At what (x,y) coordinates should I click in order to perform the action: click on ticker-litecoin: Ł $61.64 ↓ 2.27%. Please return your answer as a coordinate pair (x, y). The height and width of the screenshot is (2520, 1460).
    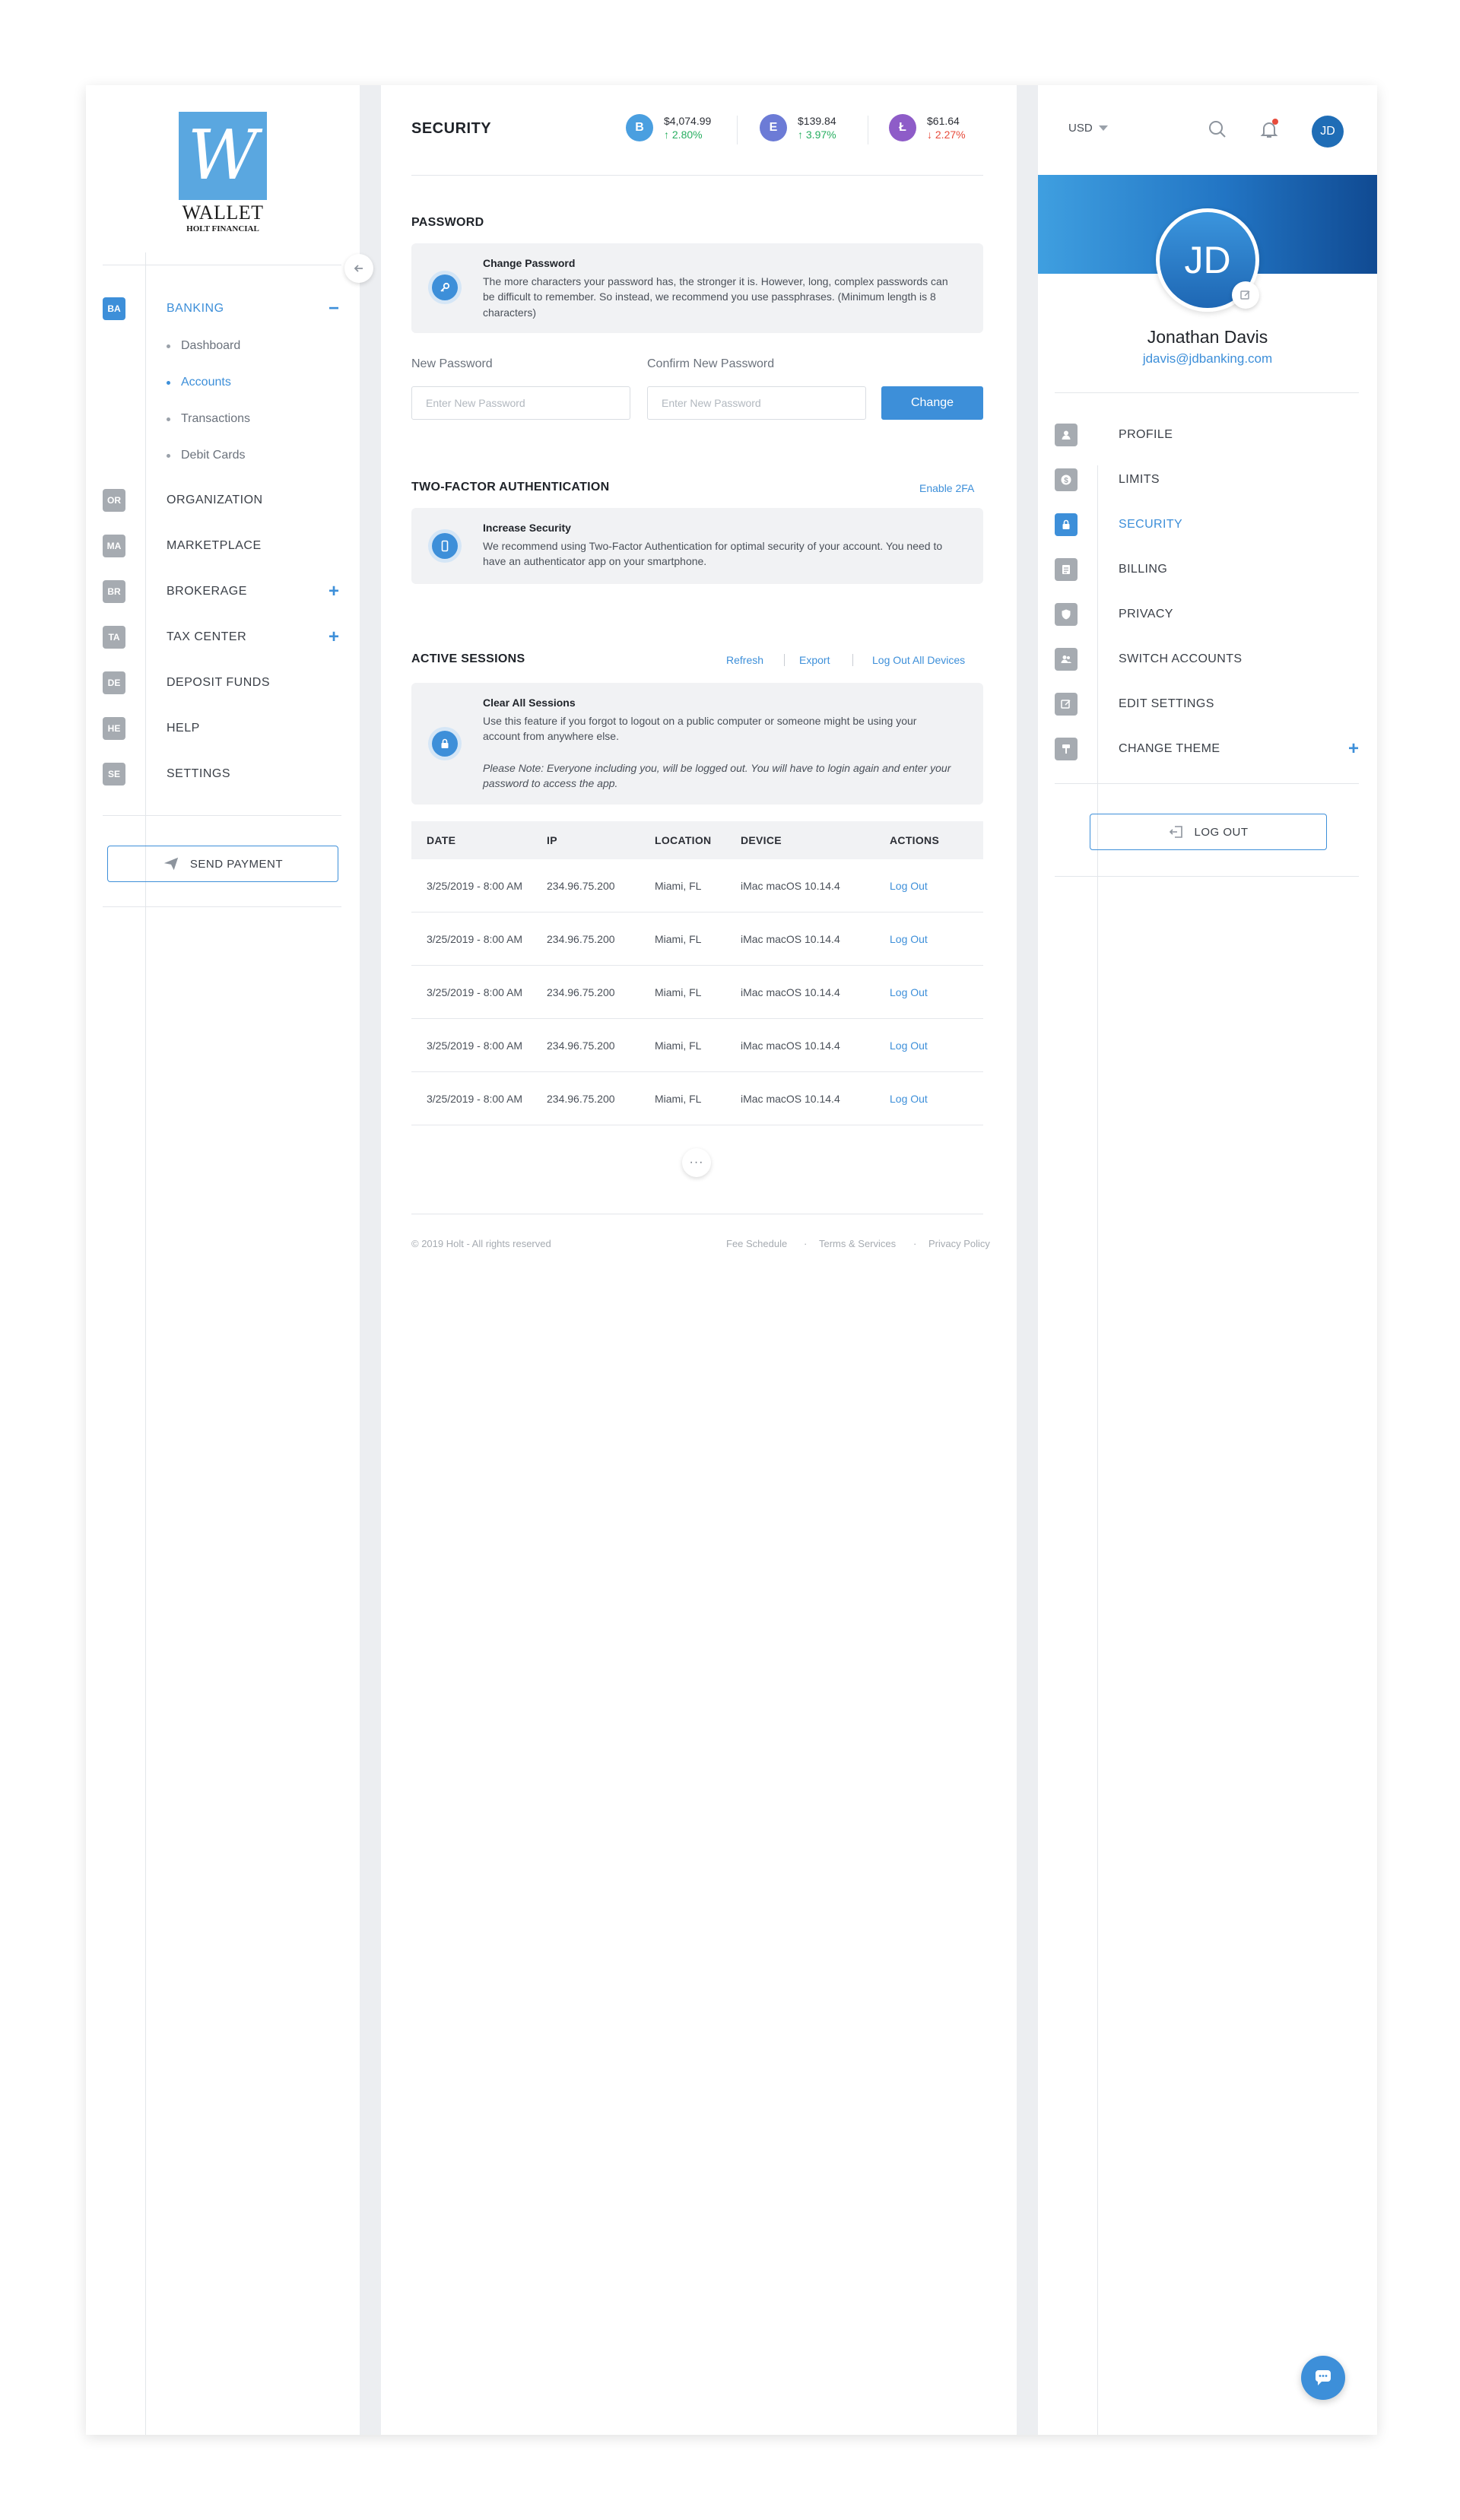
    Looking at the image, I should click on (927, 128).